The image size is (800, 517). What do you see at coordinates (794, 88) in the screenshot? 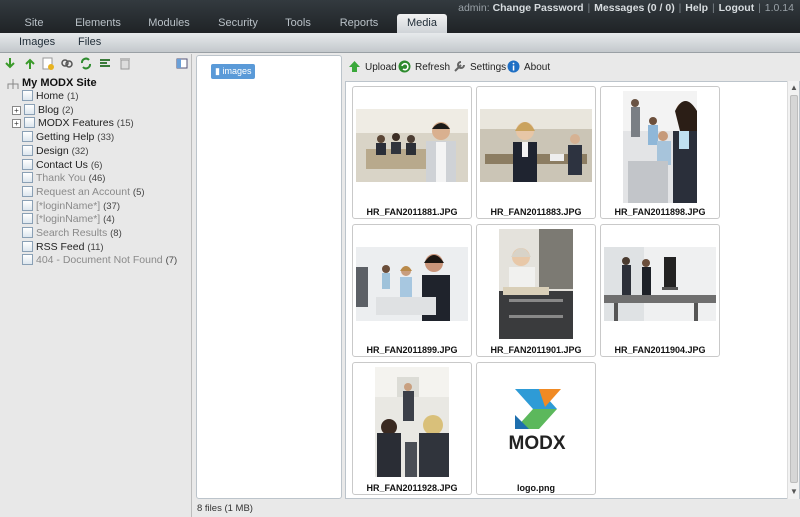
I see `scroll-up-icon: ▲` at bounding box center [794, 88].